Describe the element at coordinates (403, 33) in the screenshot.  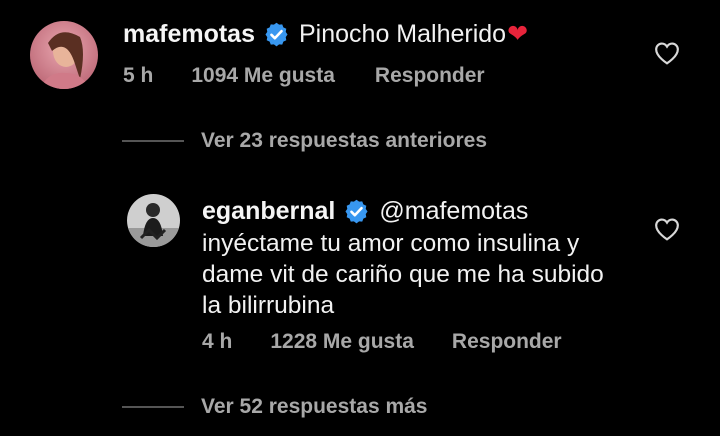
I see `comment-text: Pinocho Malherido` at that location.